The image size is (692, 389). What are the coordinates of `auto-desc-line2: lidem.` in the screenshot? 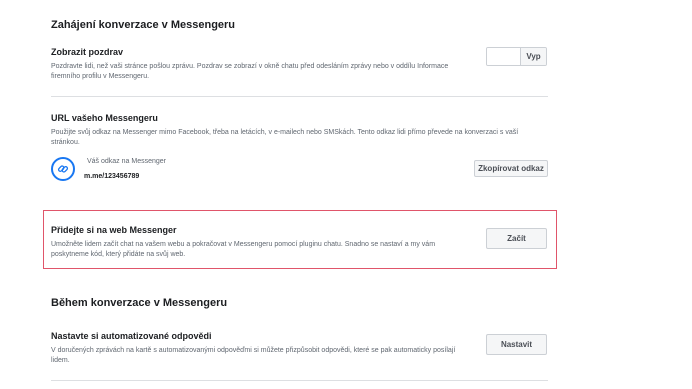 It's located at (60, 360).